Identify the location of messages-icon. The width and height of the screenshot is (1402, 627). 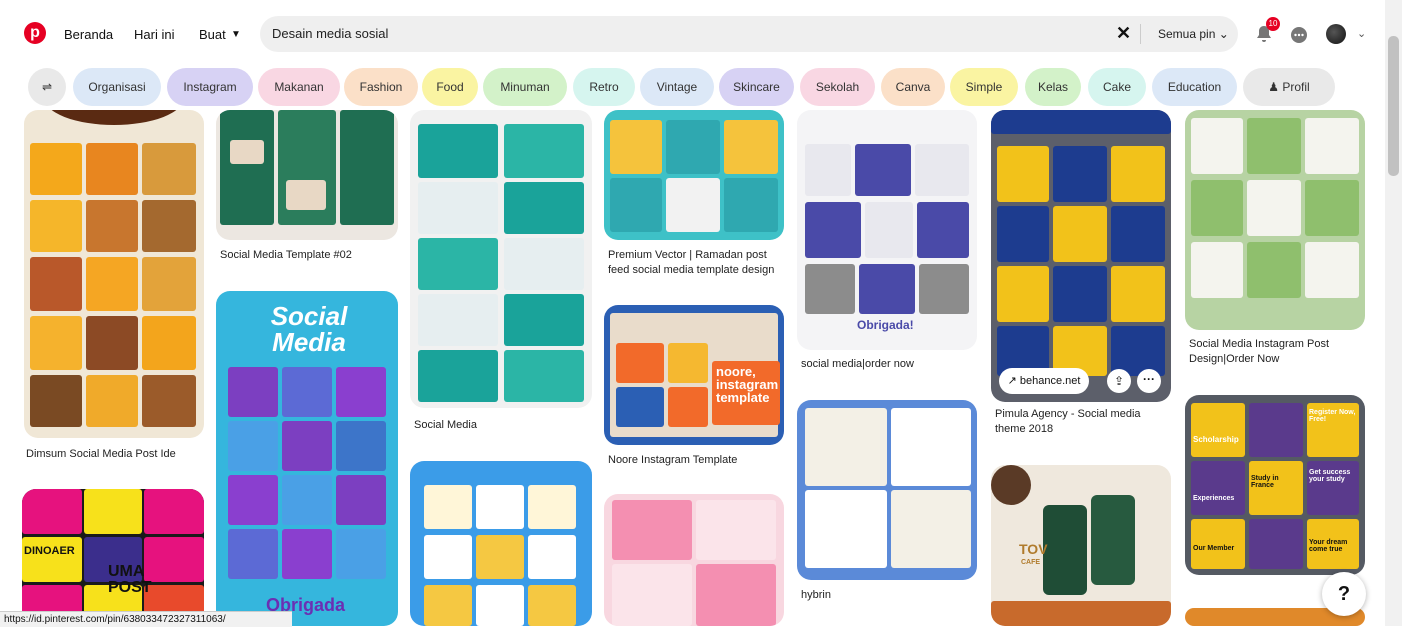
(1299, 35).